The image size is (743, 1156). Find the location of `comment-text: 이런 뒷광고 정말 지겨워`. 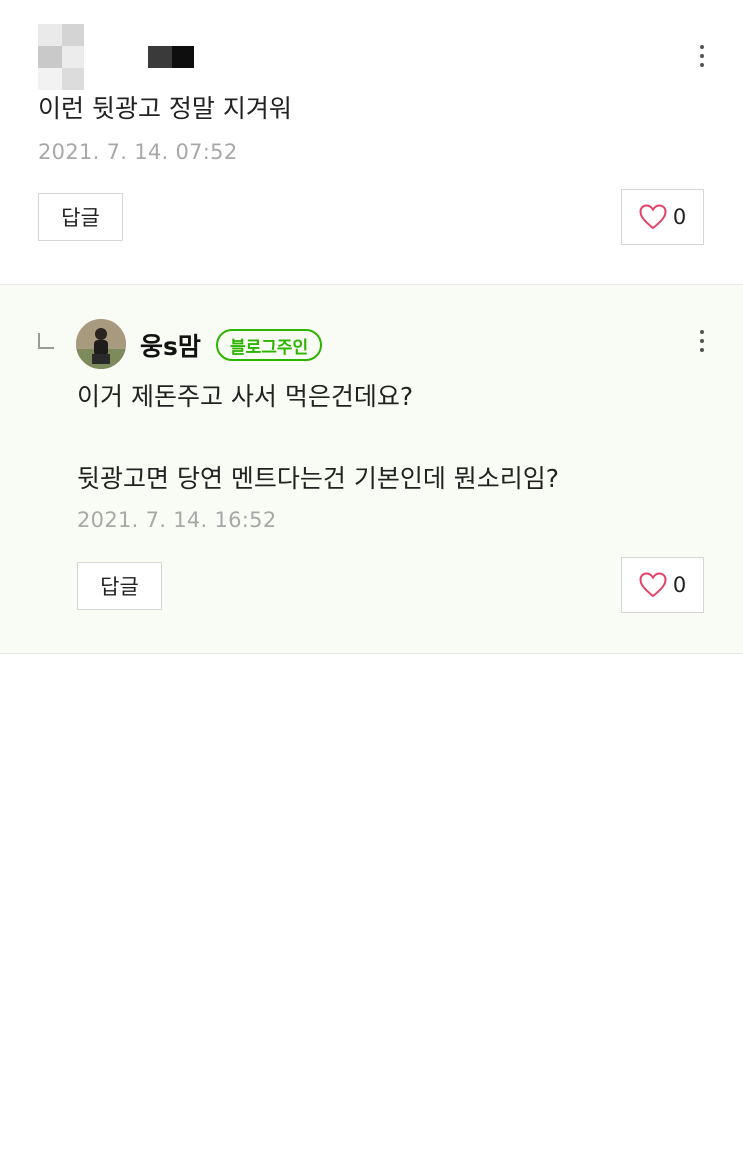

comment-text: 이런 뒷광고 정말 지겨워 is located at coordinates (165, 108).